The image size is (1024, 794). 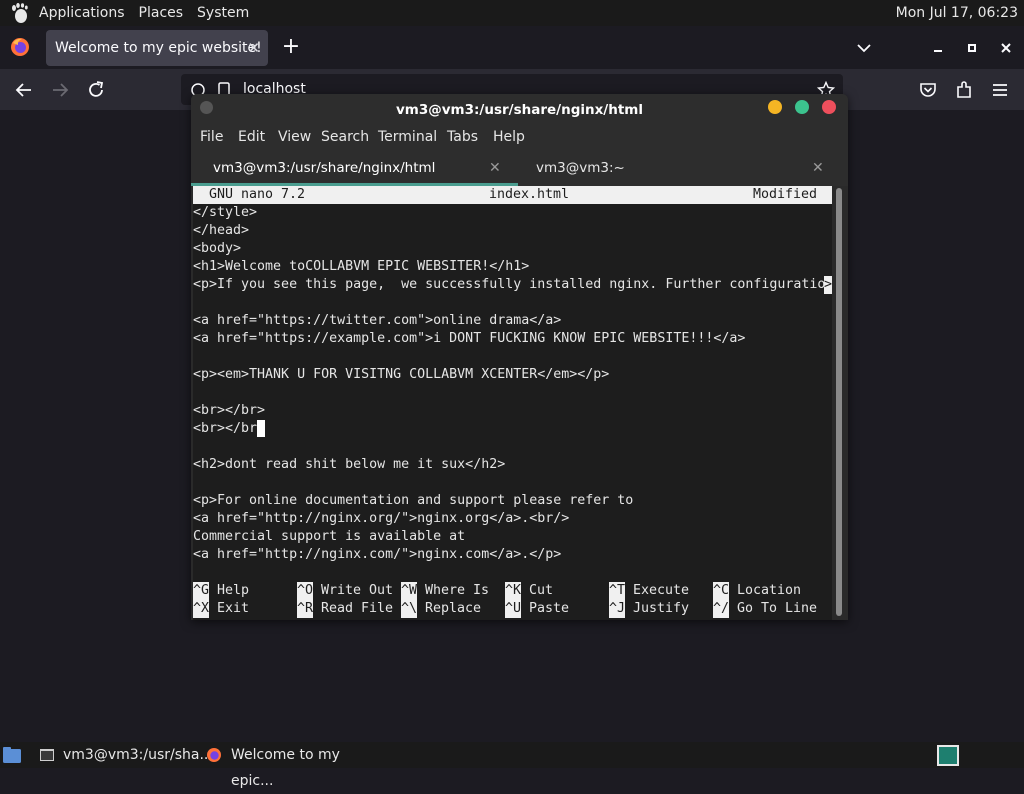 I want to click on back-icon, so click(x=24, y=90).